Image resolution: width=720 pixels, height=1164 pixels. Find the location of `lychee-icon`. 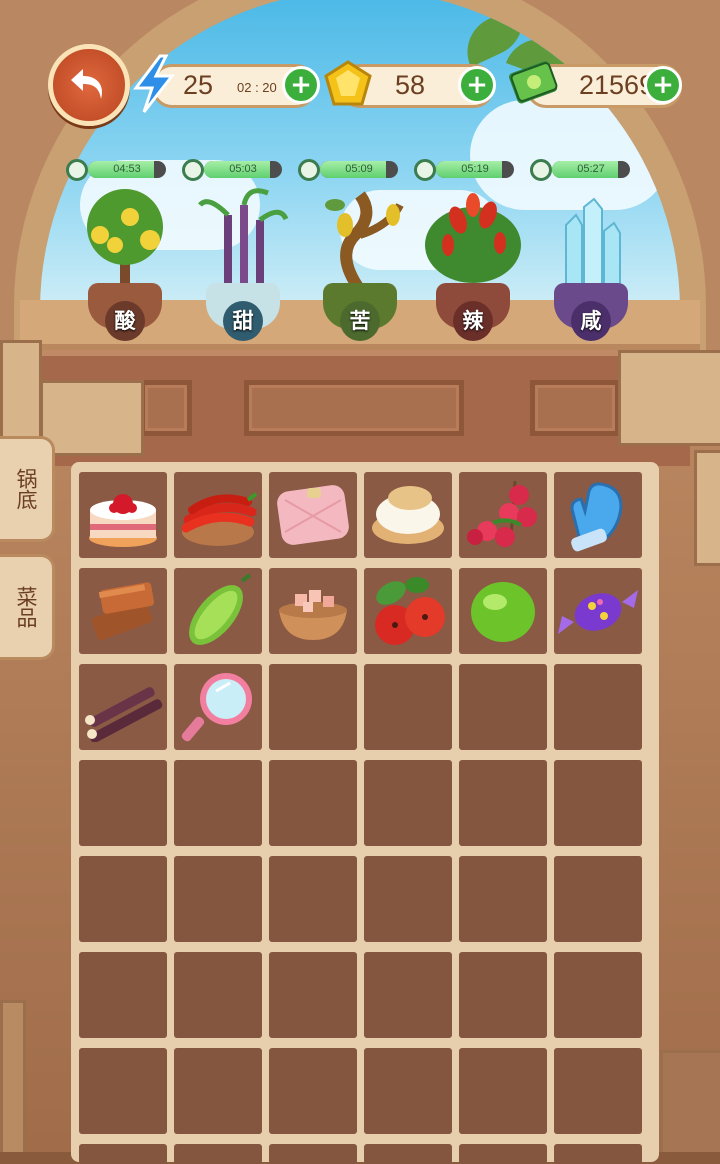

lychee-icon is located at coordinates (503, 515).